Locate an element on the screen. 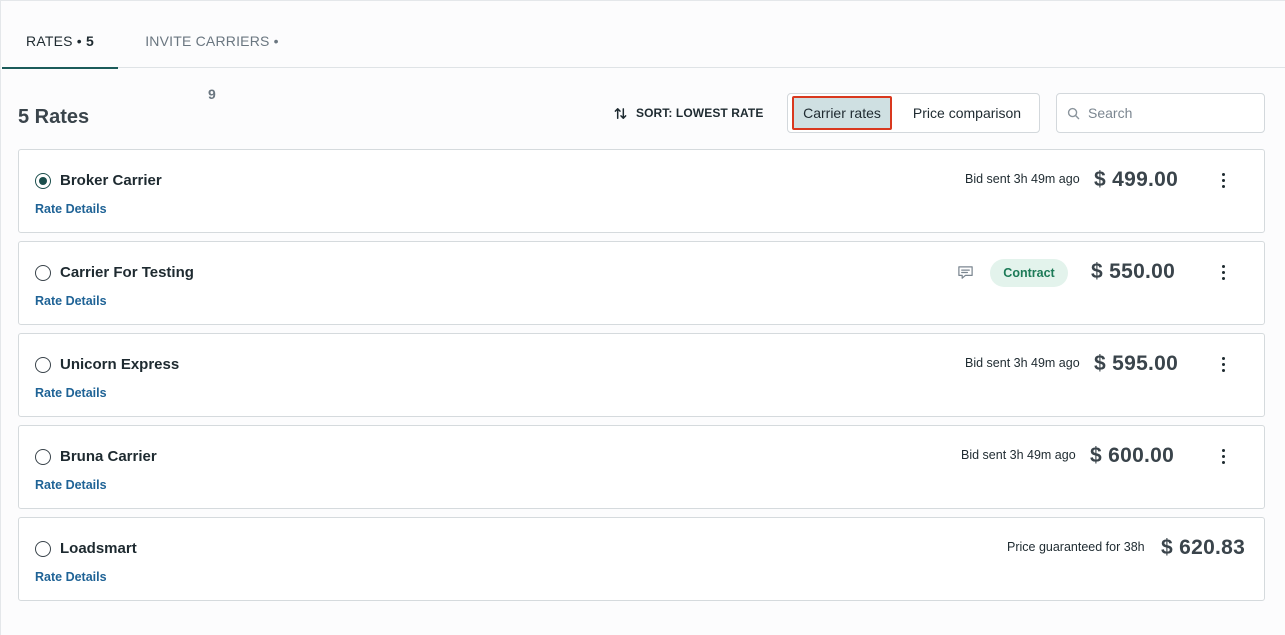 The width and height of the screenshot is (1285, 635). tab-invite-carriers: INVITE CARRIERS • 9 is located at coordinates (212, 58).